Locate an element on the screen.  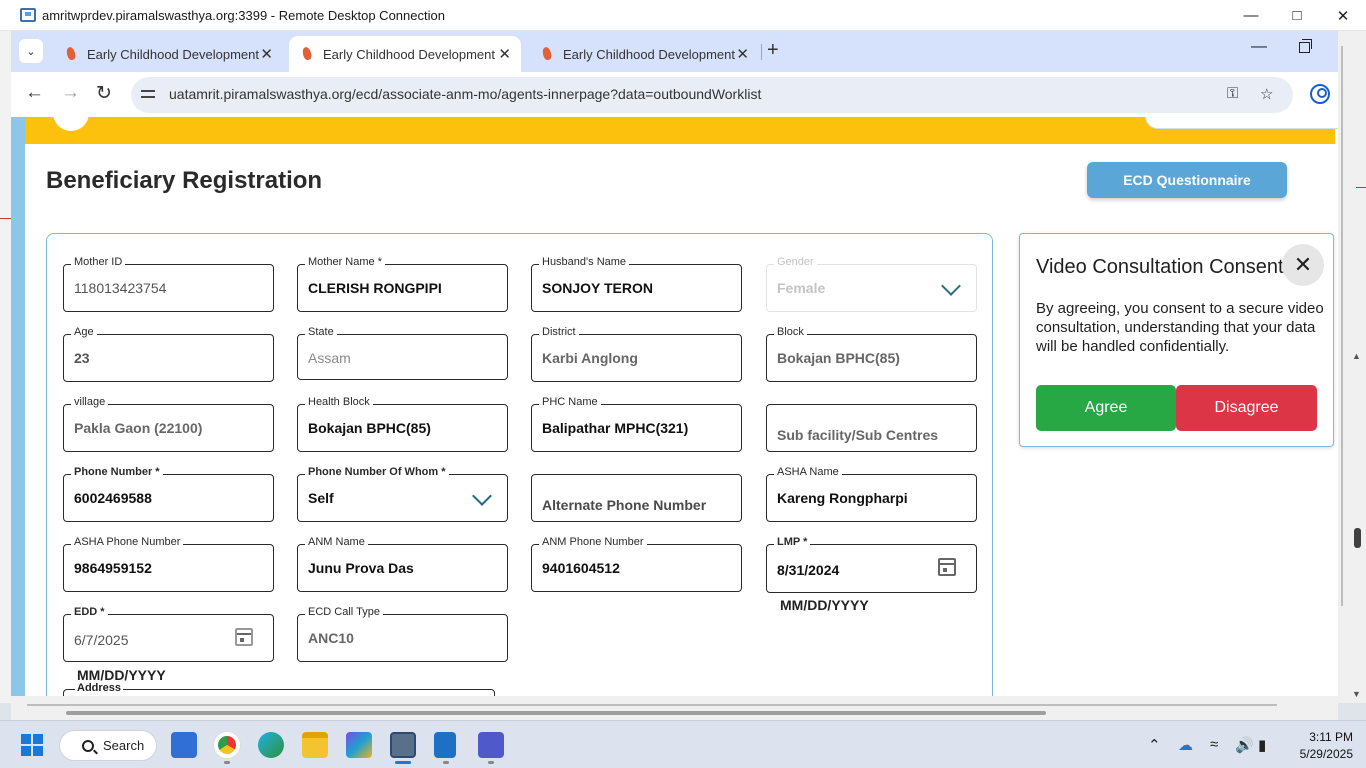
field-label: ECD Call Type is located at coordinates (344, 612).